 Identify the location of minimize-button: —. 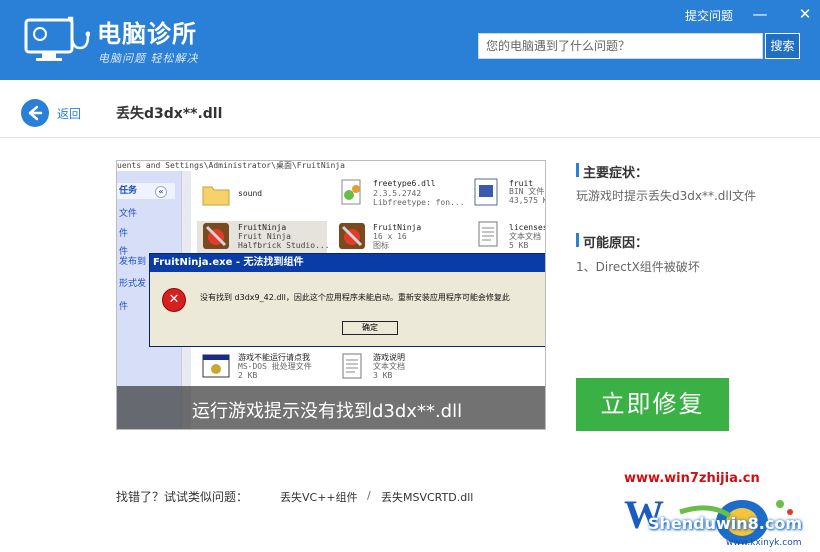
(760, 14).